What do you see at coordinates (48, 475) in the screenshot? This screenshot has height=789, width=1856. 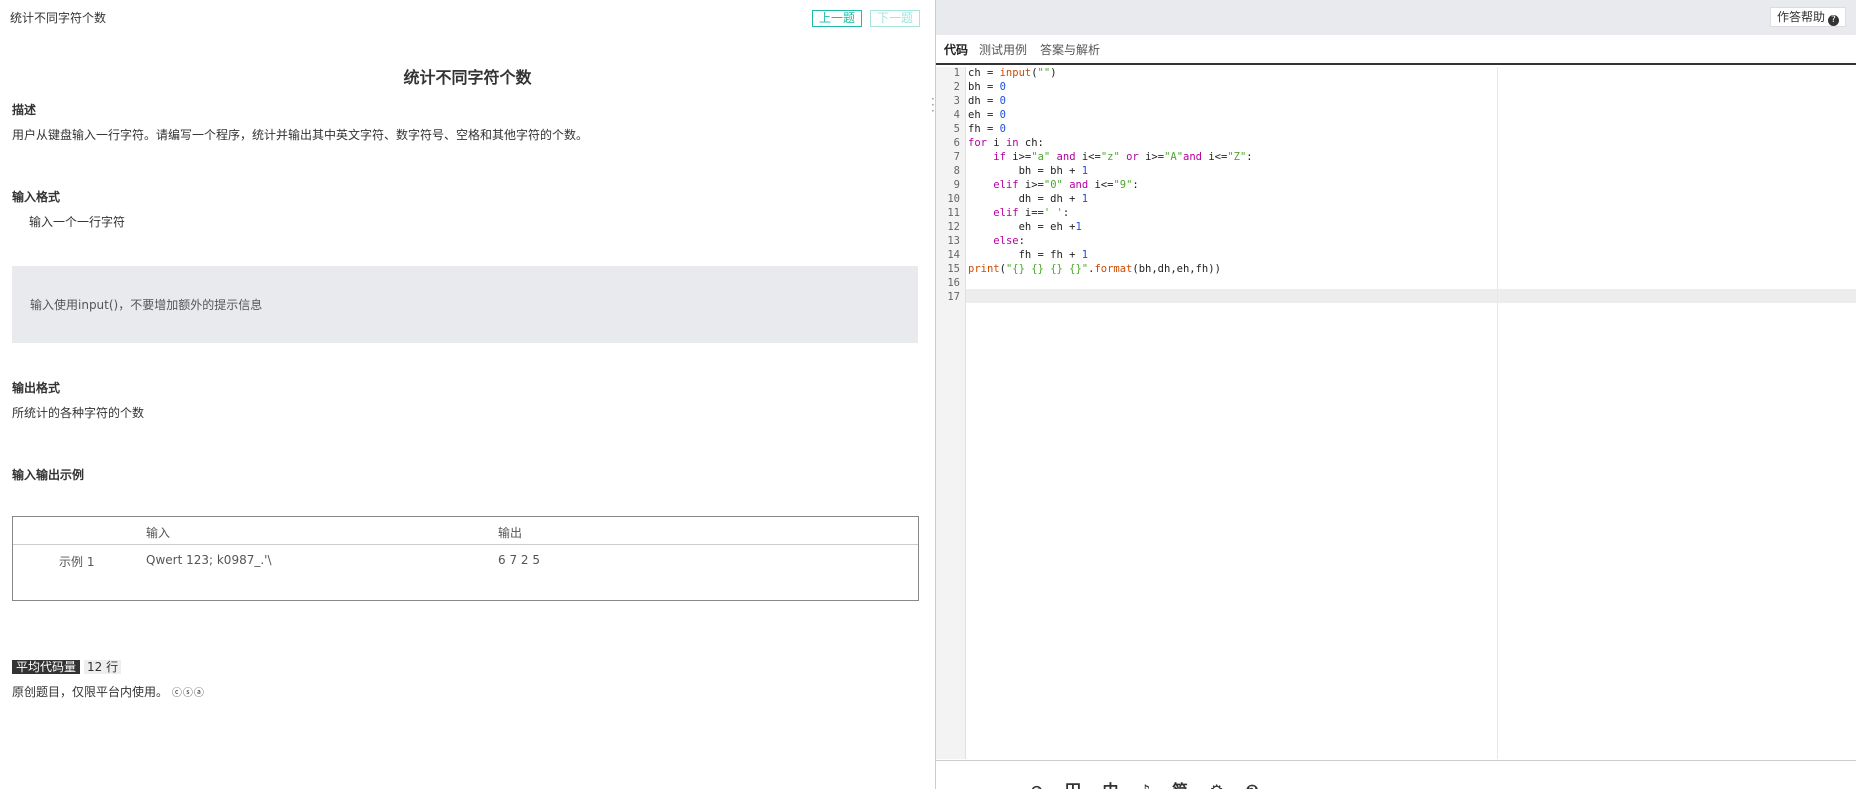 I see `examples-label: 输入输出示例` at bounding box center [48, 475].